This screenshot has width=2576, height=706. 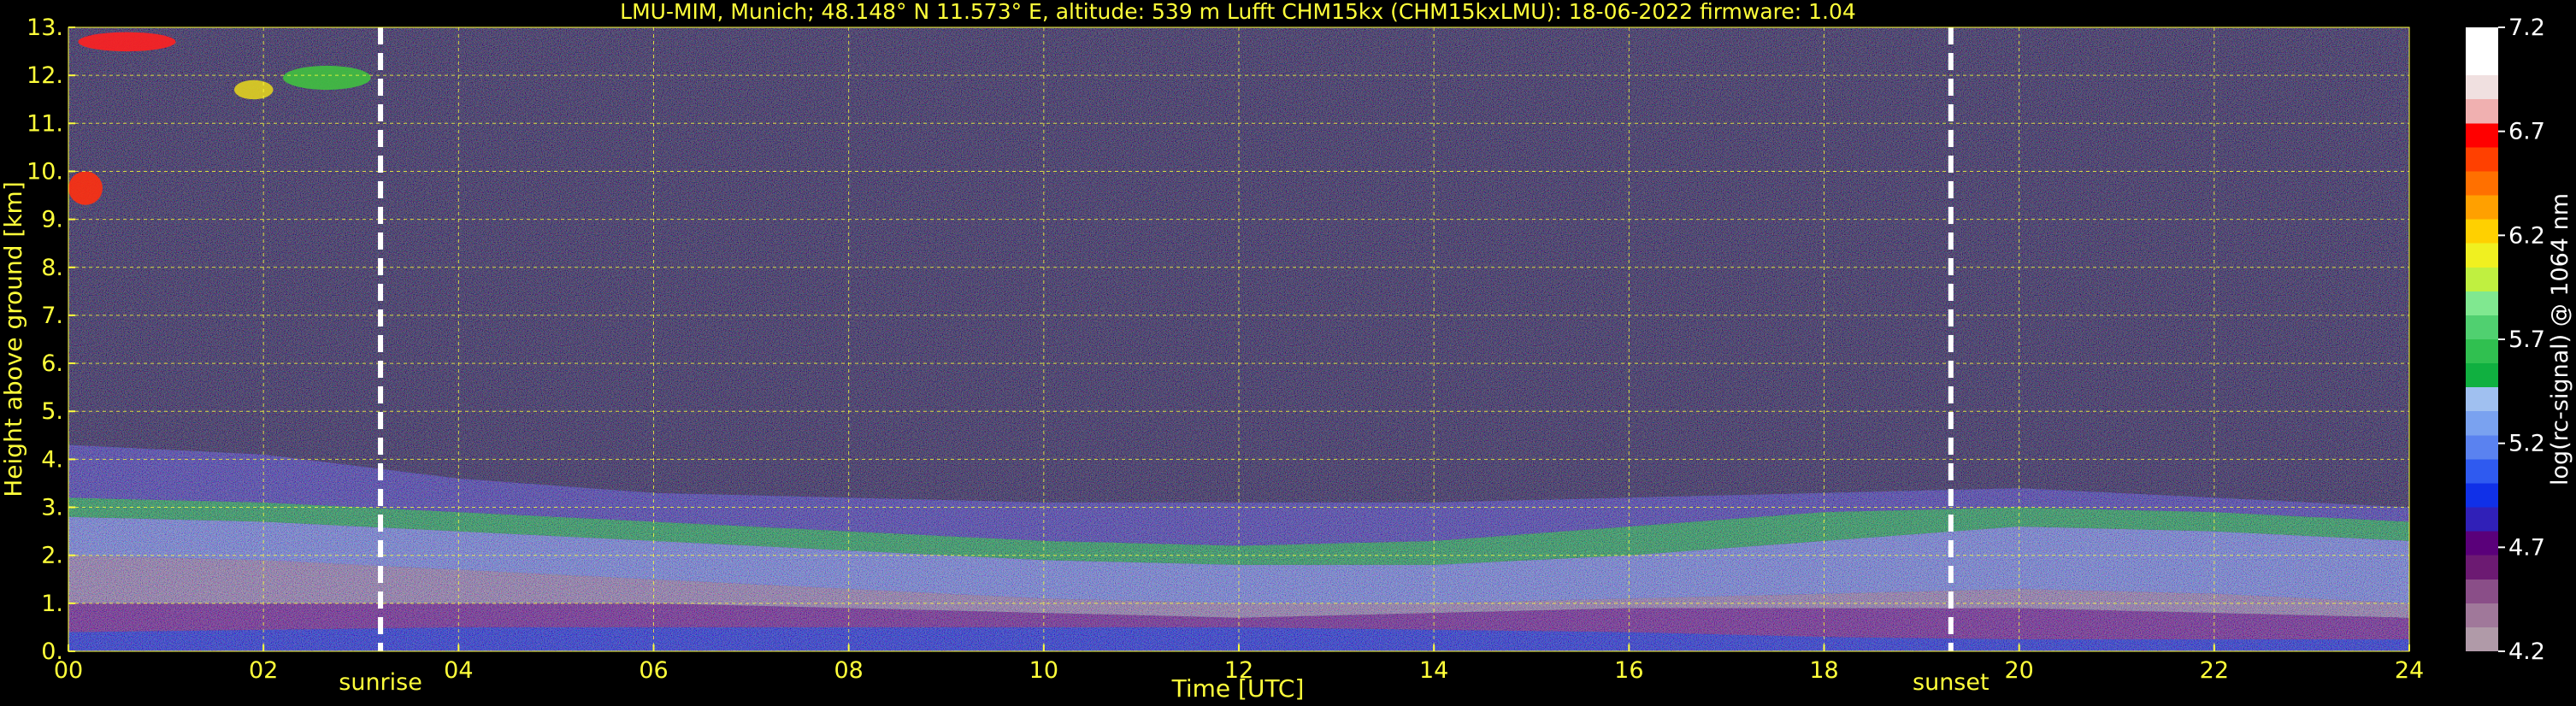 I want to click on colorbar-ticks: 4.2 4.7 5.2 5.7 6.2 6.7 7.2, so click(x=2521, y=340).